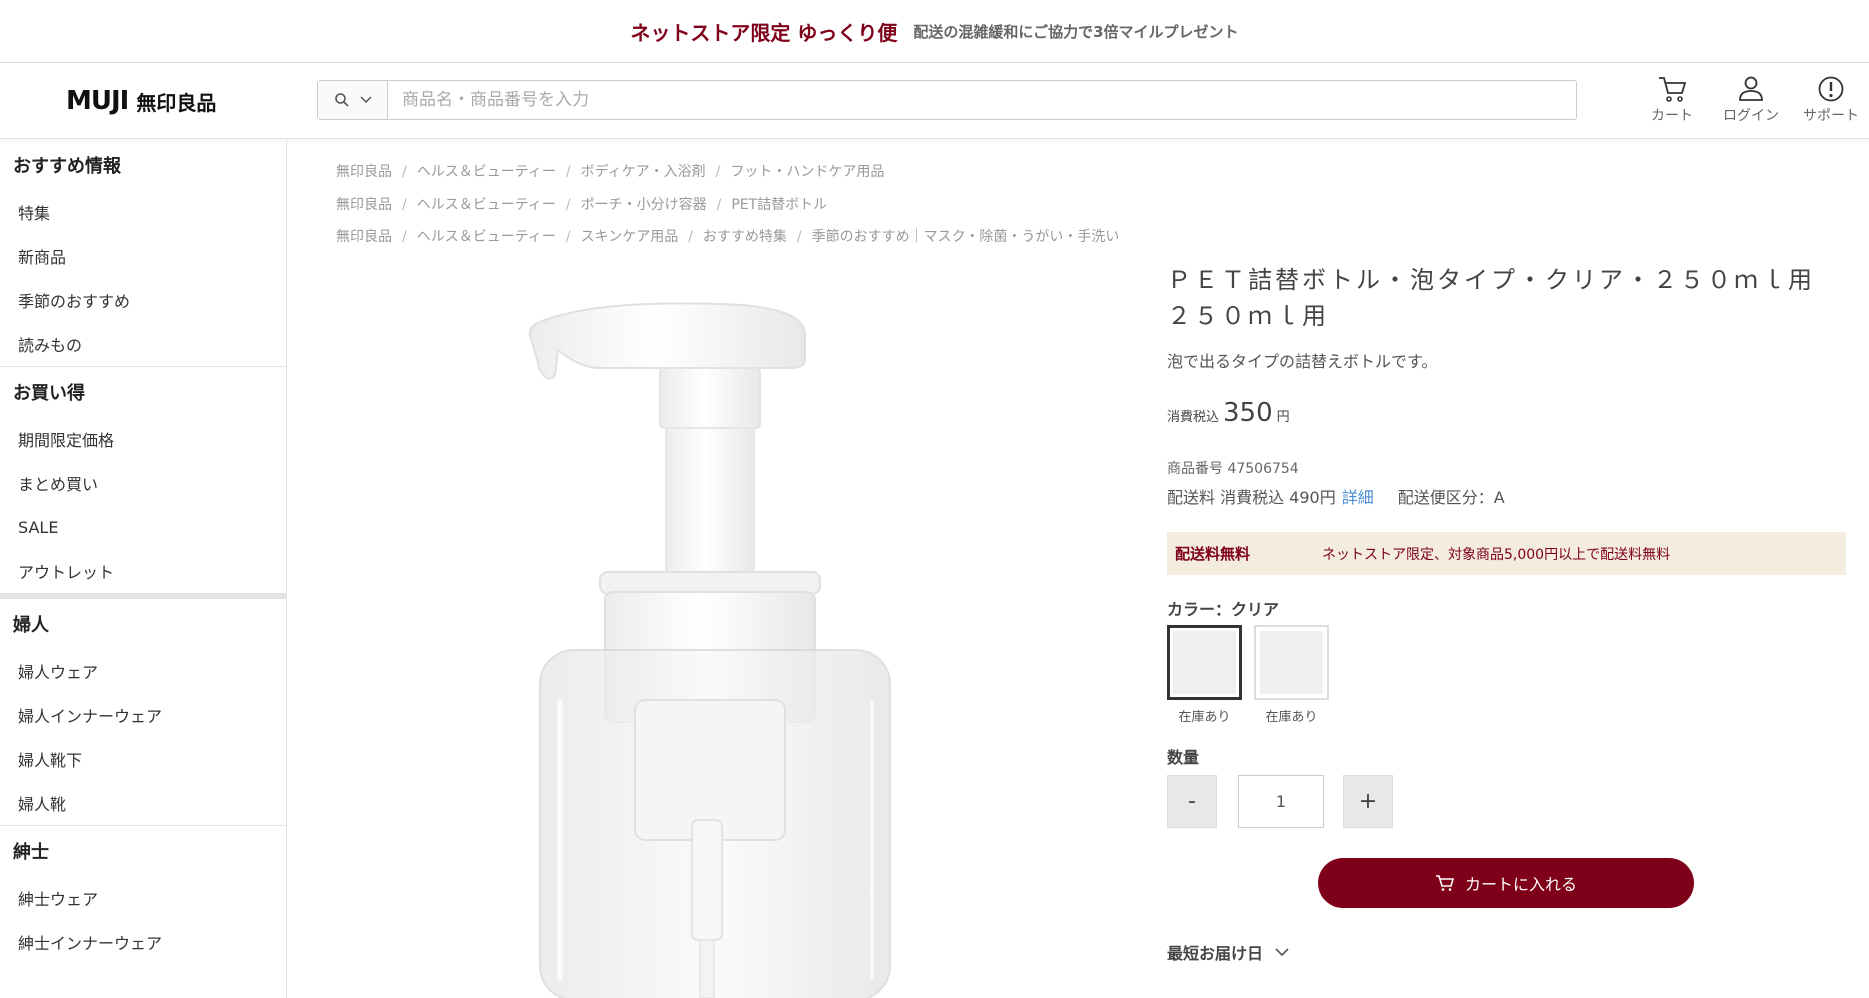 This screenshot has height=998, width=1869. I want to click on price-unit: 円, so click(1283, 417).